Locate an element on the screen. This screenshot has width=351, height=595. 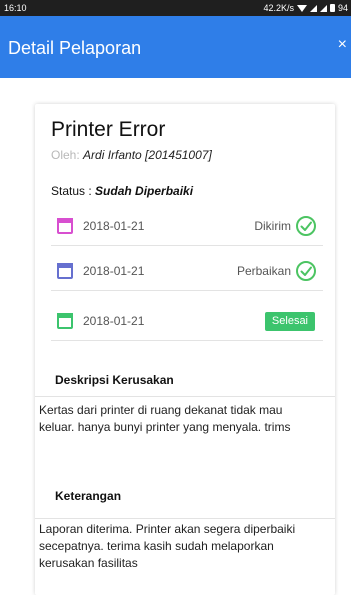
notes-title: Keterangan is located at coordinates (88, 496).